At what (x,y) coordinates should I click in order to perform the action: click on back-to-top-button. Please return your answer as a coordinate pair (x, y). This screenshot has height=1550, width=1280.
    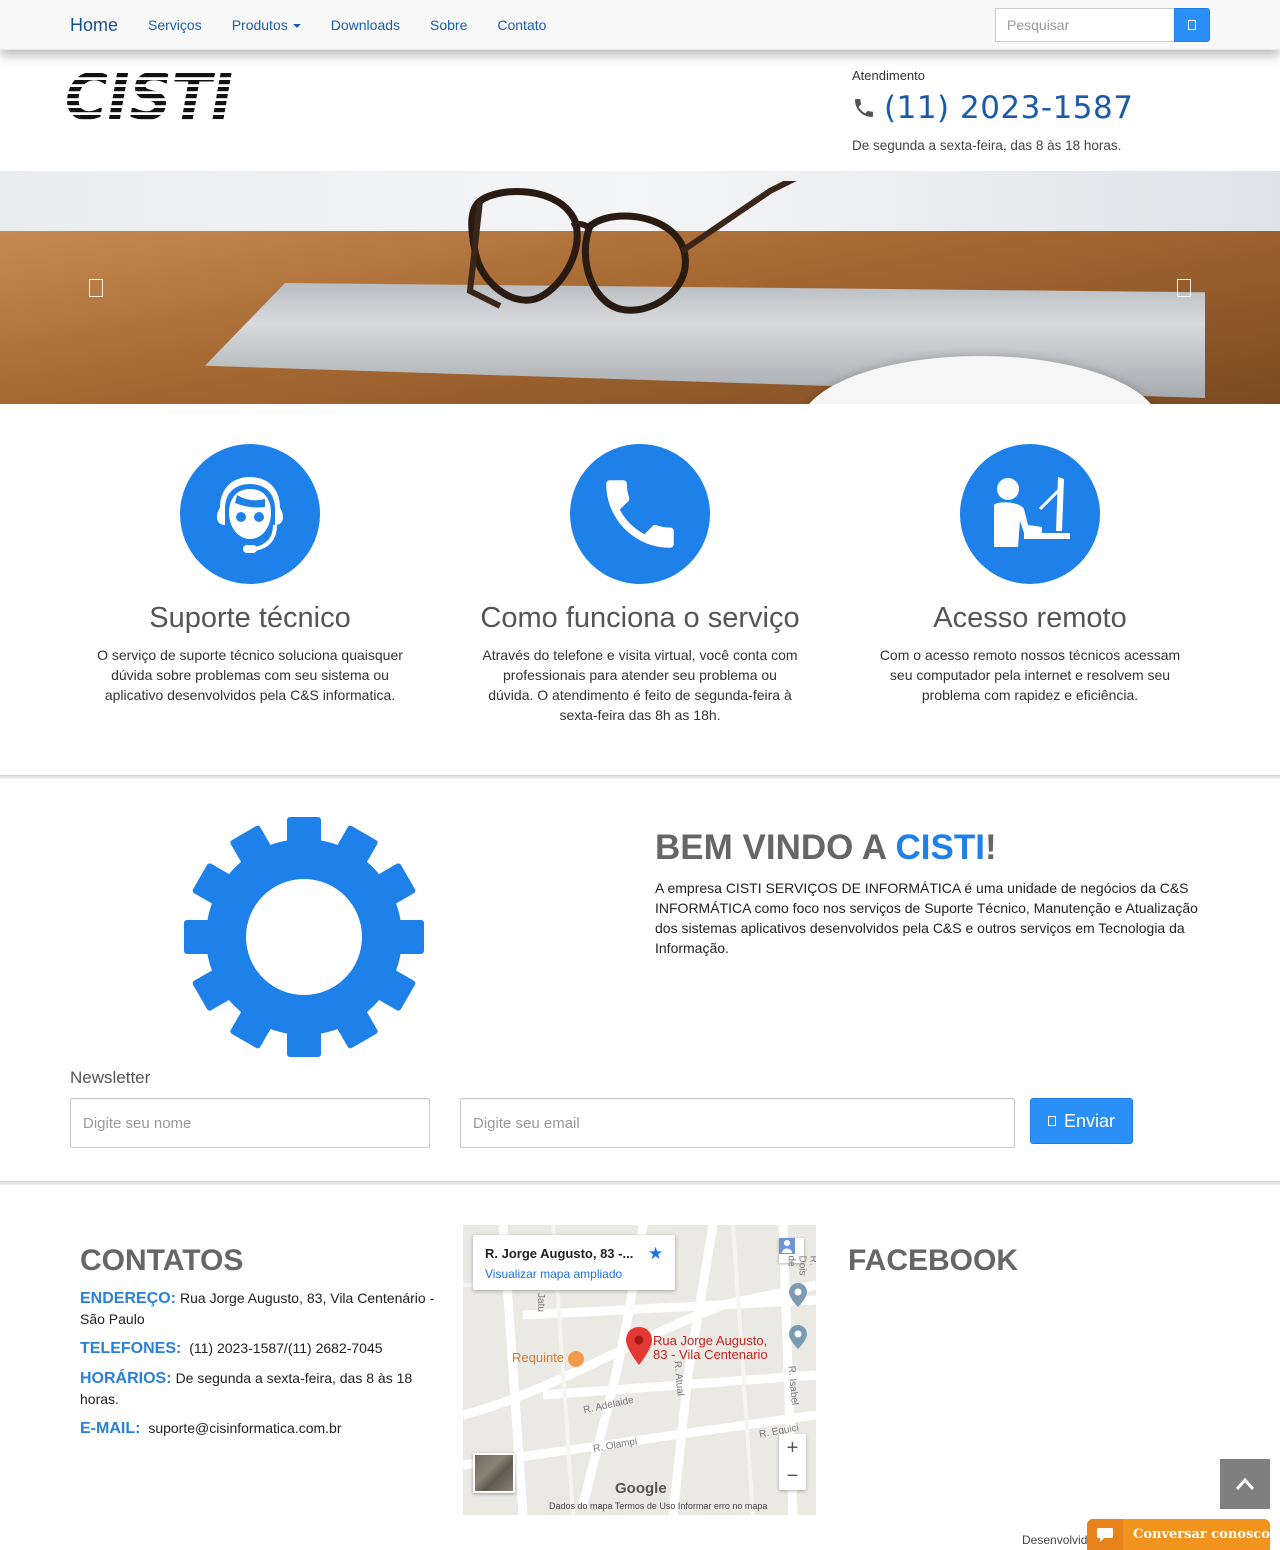
    Looking at the image, I should click on (1245, 1484).